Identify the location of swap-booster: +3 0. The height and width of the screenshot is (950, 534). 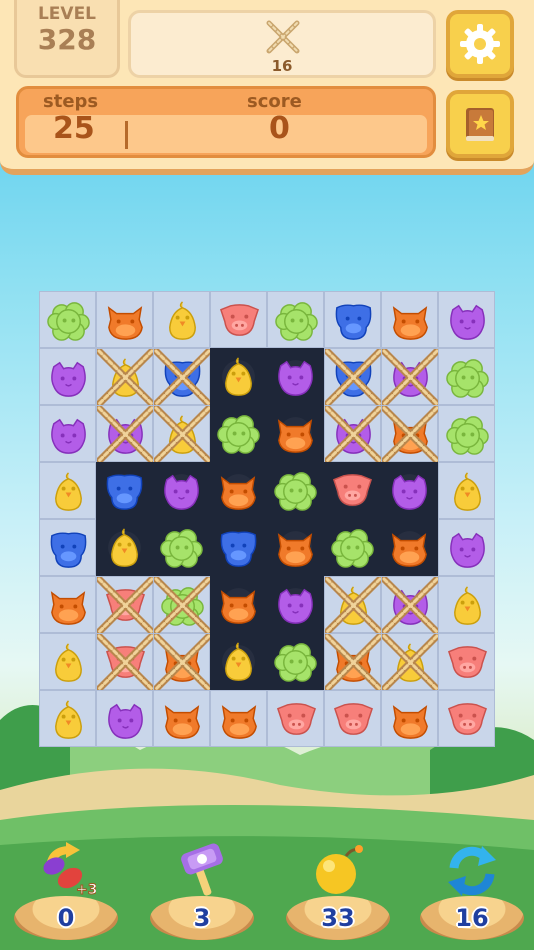
(66, 890).